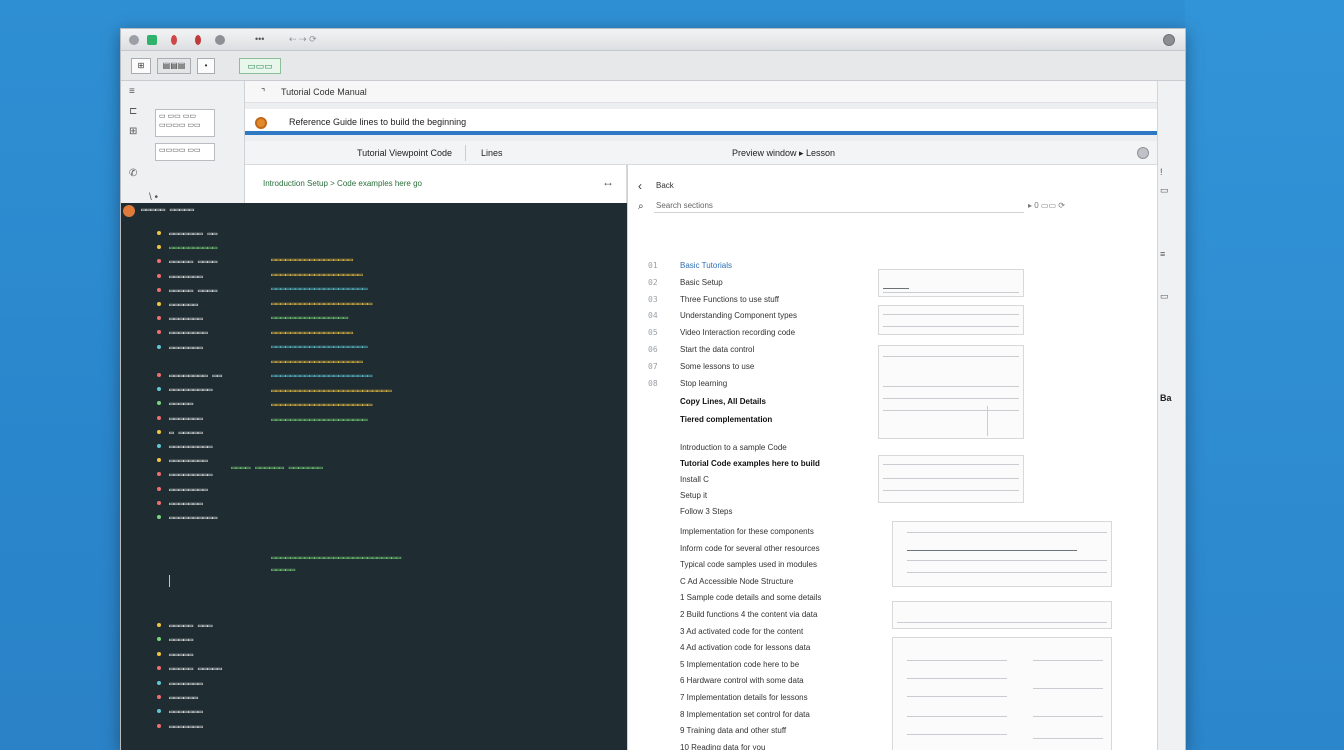  Describe the element at coordinates (324, 92) in the screenshot. I see `breadcrumb-text: Tutorial Code Manual` at that location.